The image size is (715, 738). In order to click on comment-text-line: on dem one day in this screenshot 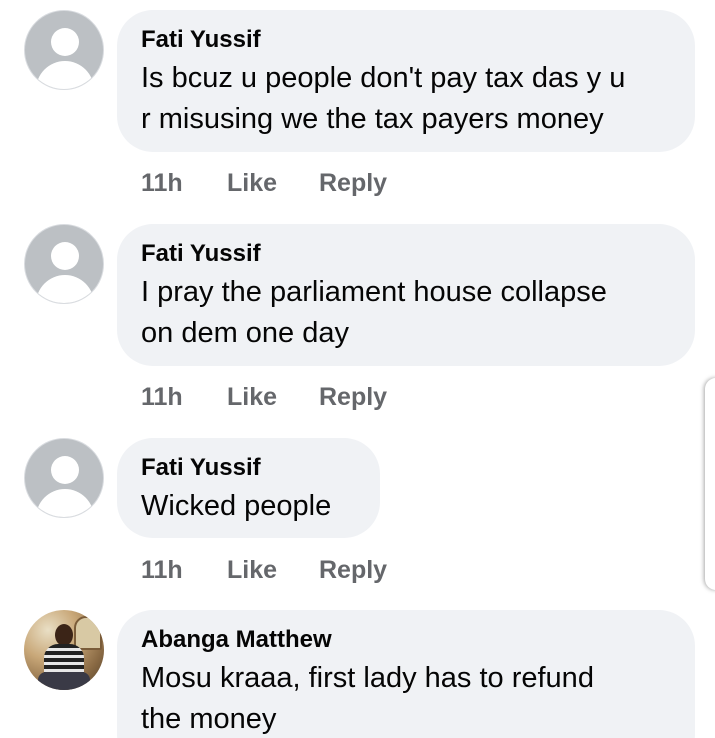, I will do `click(245, 333)`.